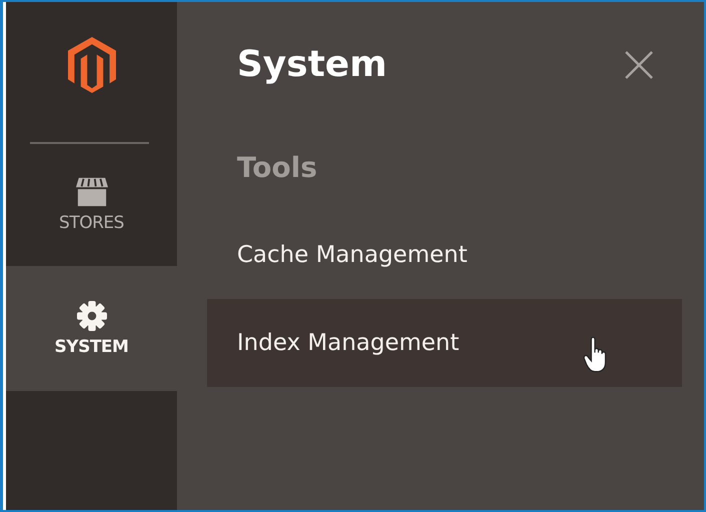  I want to click on menu-item: Cache Management, so click(444, 255).